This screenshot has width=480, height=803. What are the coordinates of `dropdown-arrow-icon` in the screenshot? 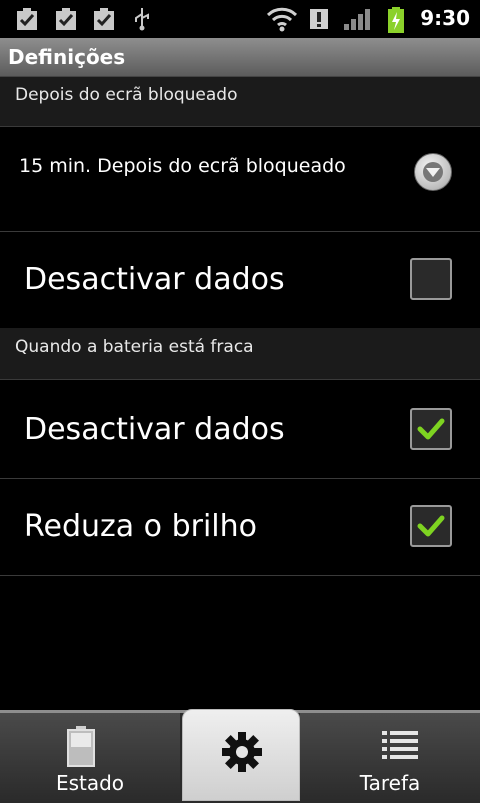 It's located at (433, 172).